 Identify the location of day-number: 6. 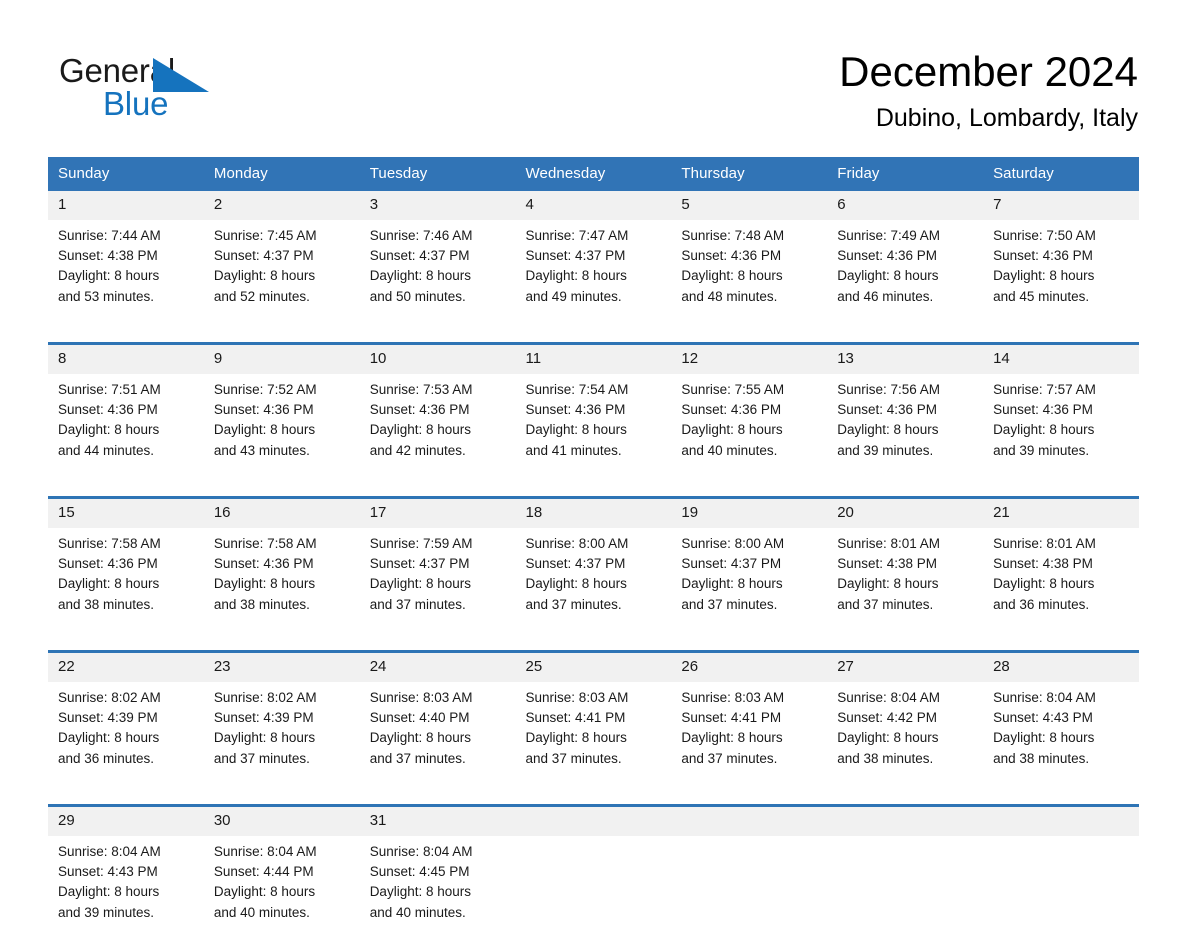
(905, 205).